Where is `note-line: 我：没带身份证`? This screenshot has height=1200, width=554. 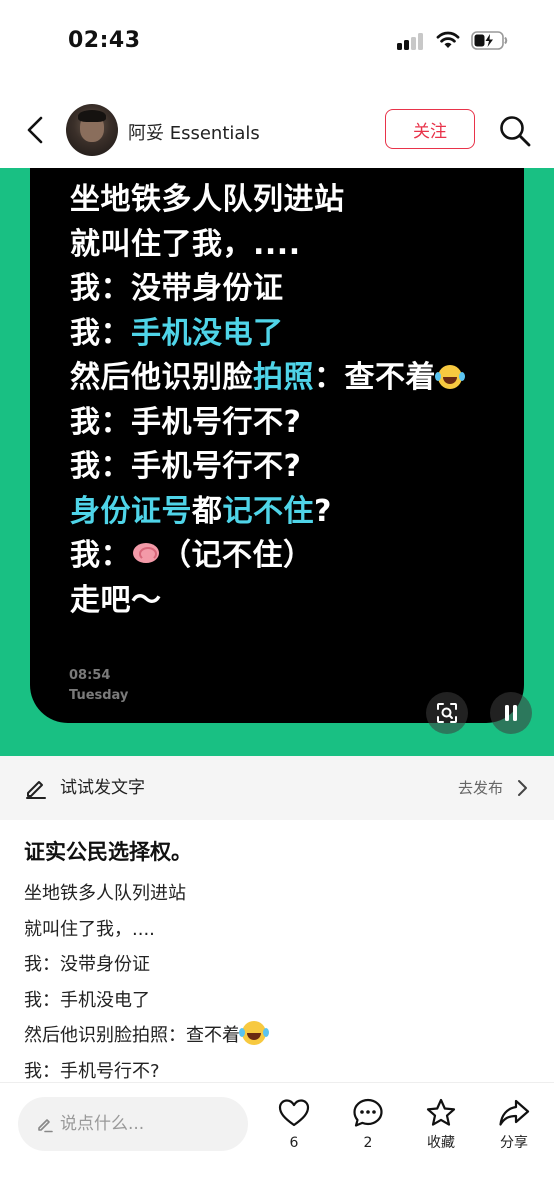 note-line: 我：没带身份证 is located at coordinates (177, 288).